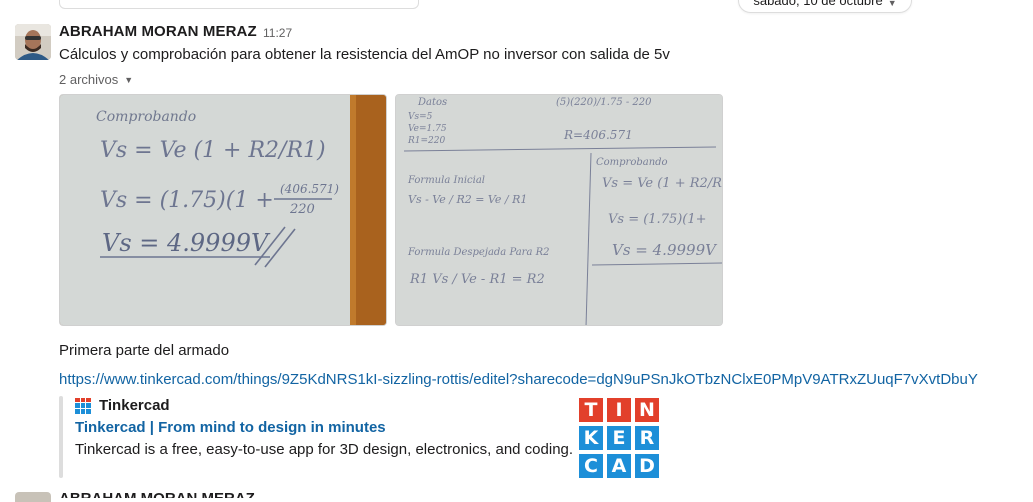 Image resolution: width=1033 pixels, height=502 pixels. I want to click on logo-tile: E, so click(619, 438).